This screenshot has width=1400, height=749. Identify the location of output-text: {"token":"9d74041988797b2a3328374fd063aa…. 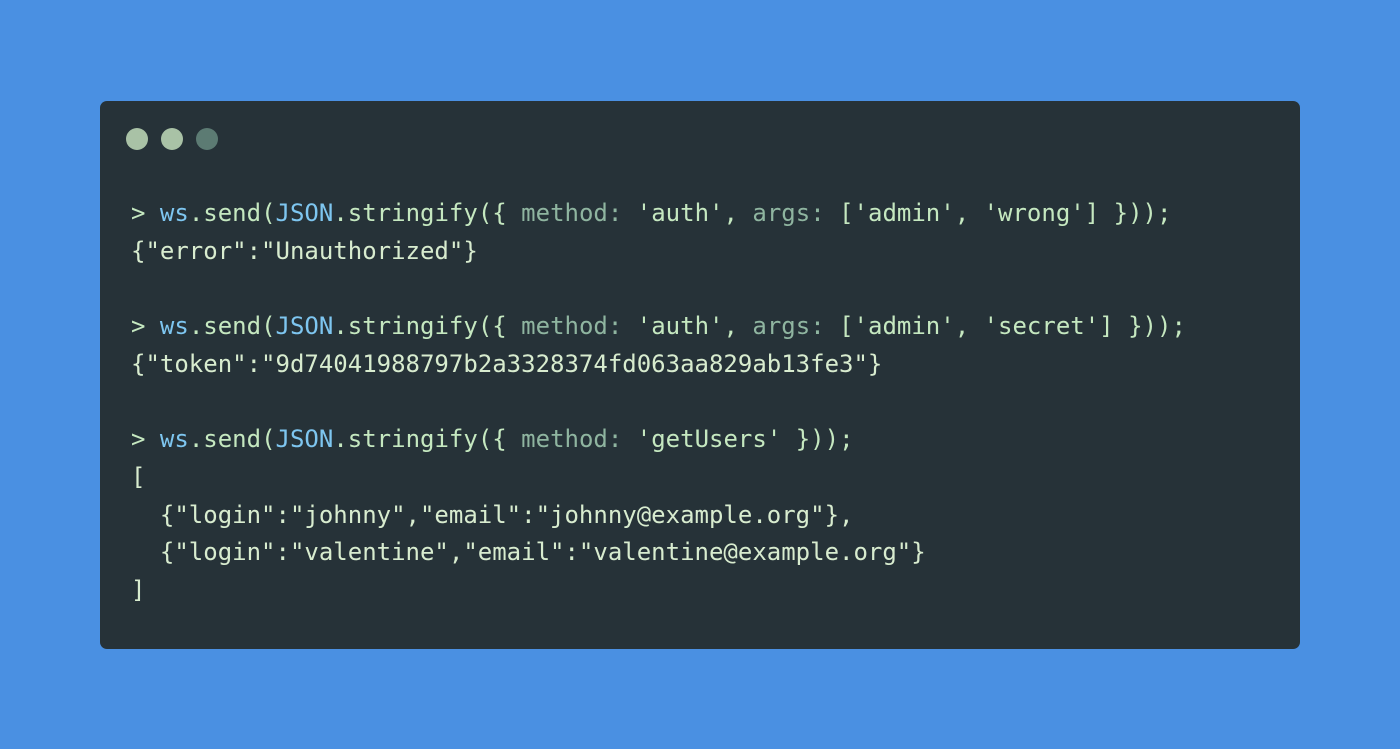
(507, 363).